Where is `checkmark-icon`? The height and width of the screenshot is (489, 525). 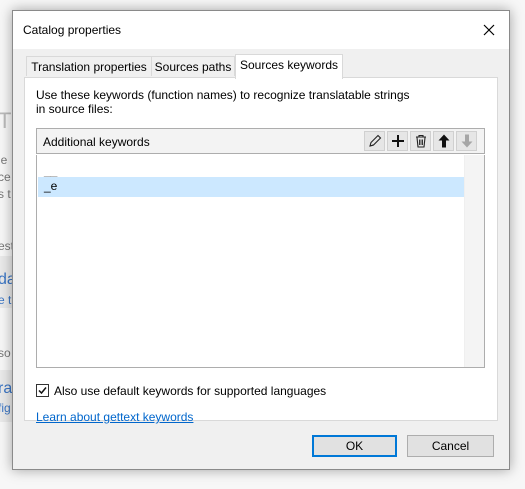
checkmark-icon is located at coordinates (42, 391).